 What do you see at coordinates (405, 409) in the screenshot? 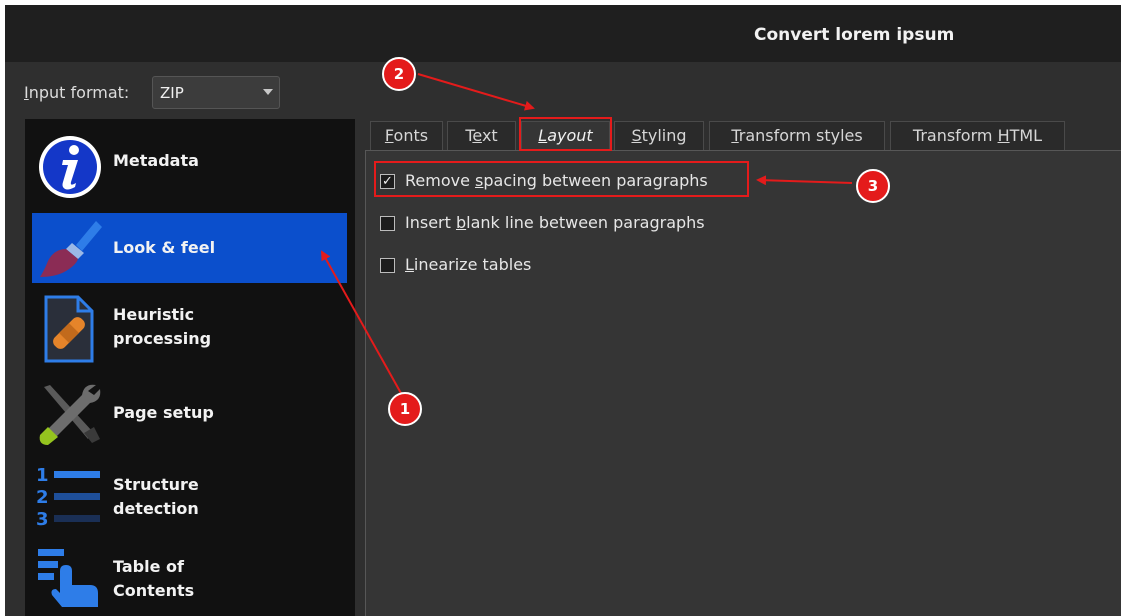
I see `annotation-badge-1: 1` at bounding box center [405, 409].